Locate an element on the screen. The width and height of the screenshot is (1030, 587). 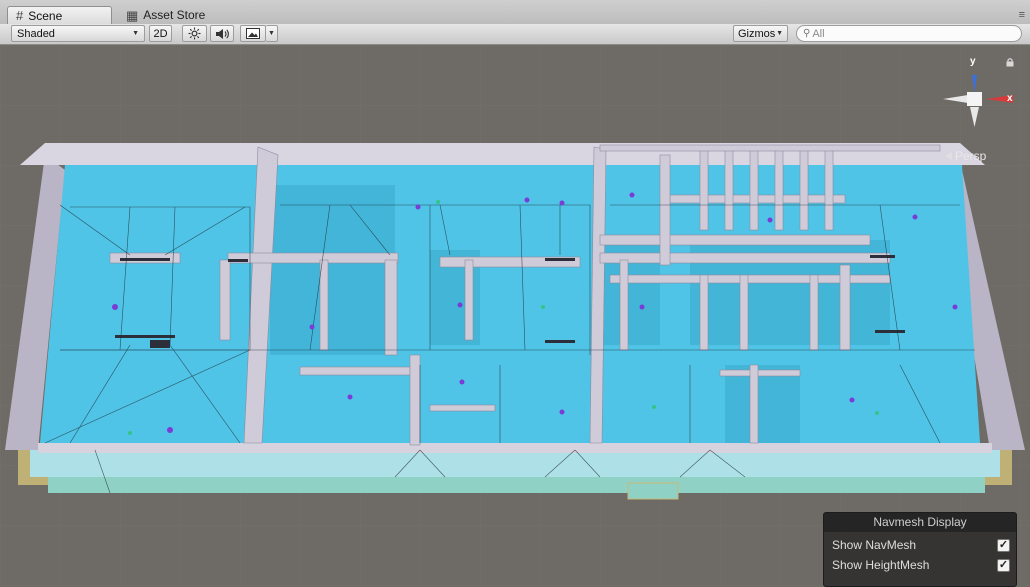
scene-toolbar: Shaded ▼ 2D ▼ Gizmos ▼ ⚲ All is located at coordinates (515, 34).